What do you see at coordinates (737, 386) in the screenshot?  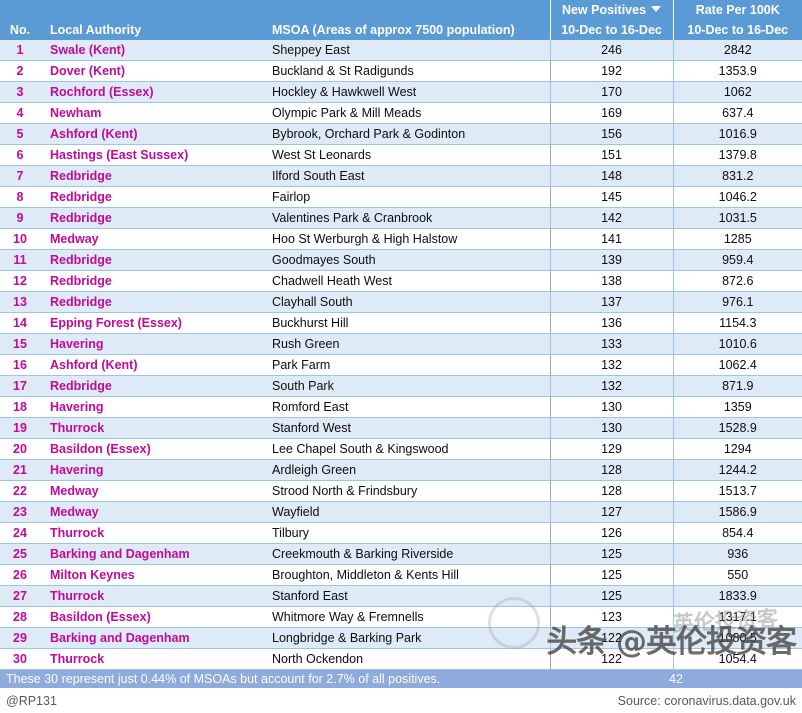 I see `row-rate-per-100k: 871.9` at bounding box center [737, 386].